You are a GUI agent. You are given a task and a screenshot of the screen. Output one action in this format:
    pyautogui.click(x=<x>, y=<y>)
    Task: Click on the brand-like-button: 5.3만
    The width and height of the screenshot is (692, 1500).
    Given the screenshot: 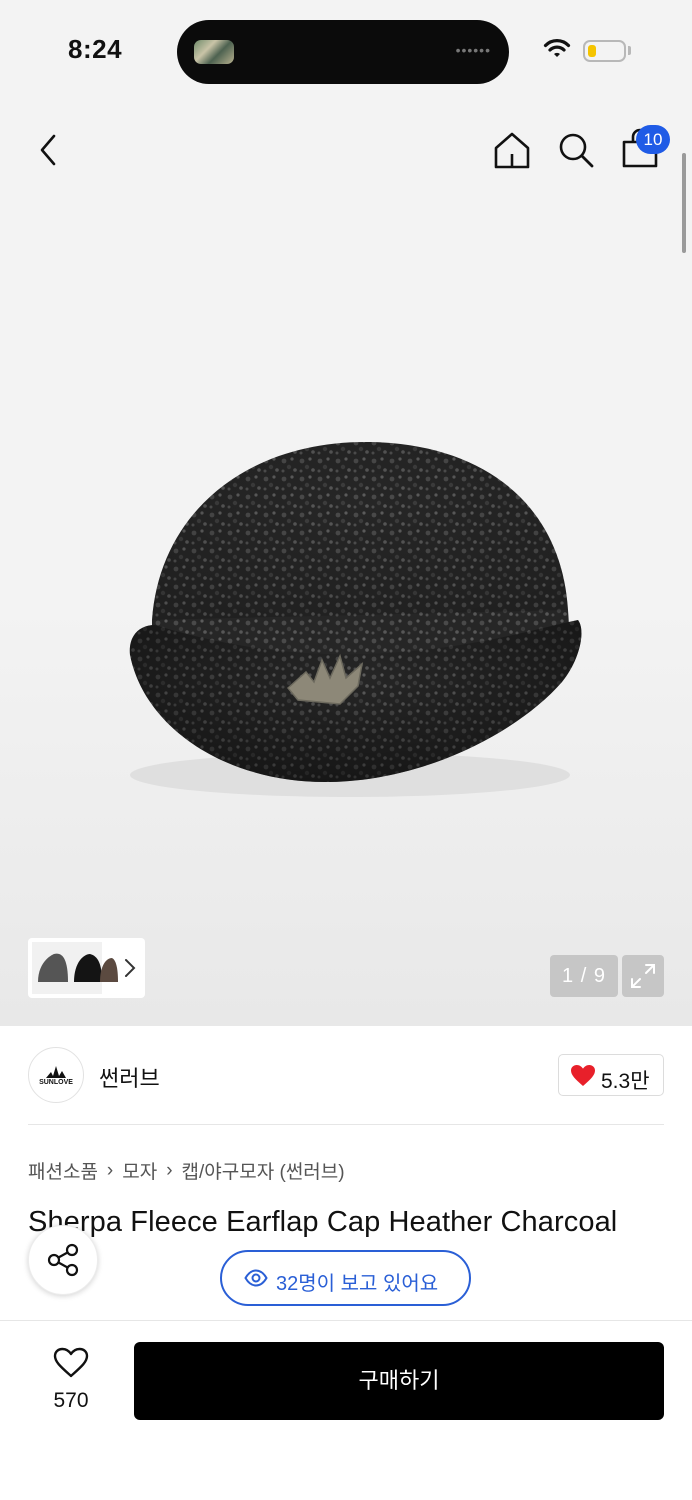 What is the action you would take?
    pyautogui.click(x=611, y=1075)
    